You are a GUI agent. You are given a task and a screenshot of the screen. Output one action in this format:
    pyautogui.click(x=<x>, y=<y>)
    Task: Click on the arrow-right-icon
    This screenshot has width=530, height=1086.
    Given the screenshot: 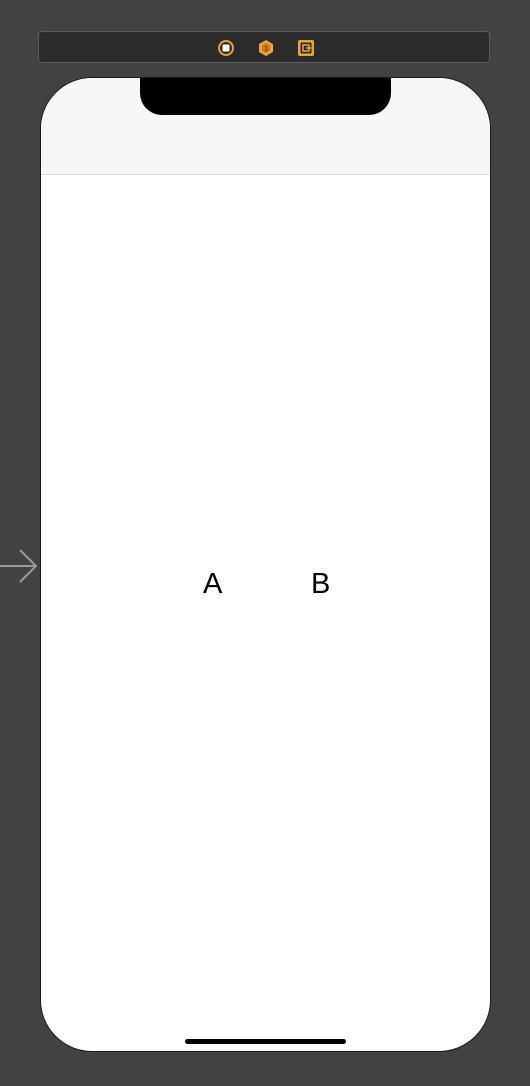 What is the action you would take?
    pyautogui.click(x=20, y=566)
    